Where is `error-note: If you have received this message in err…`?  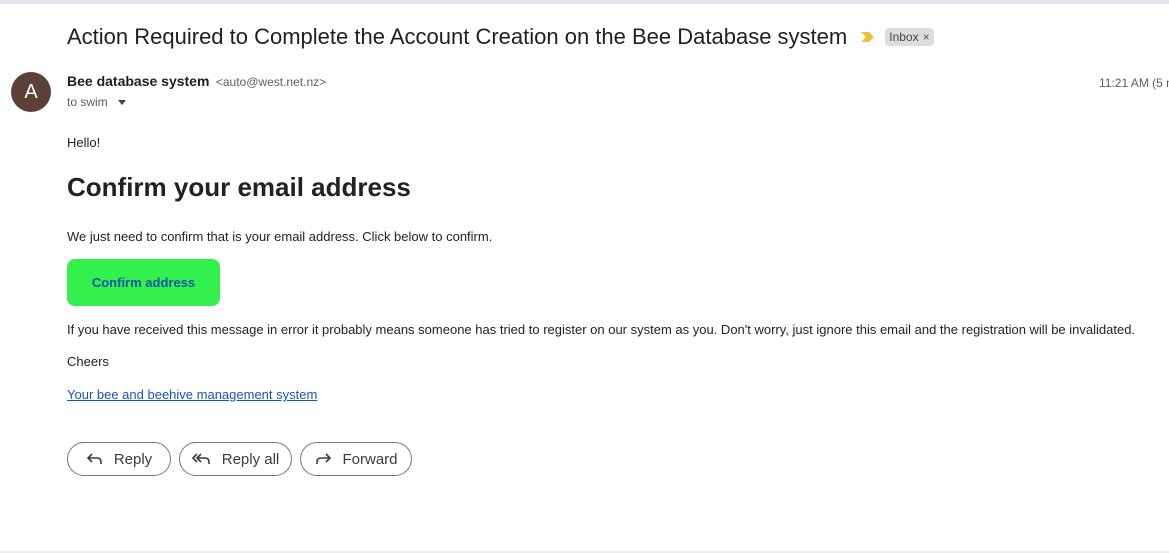 error-note: If you have received this message in err… is located at coordinates (601, 329).